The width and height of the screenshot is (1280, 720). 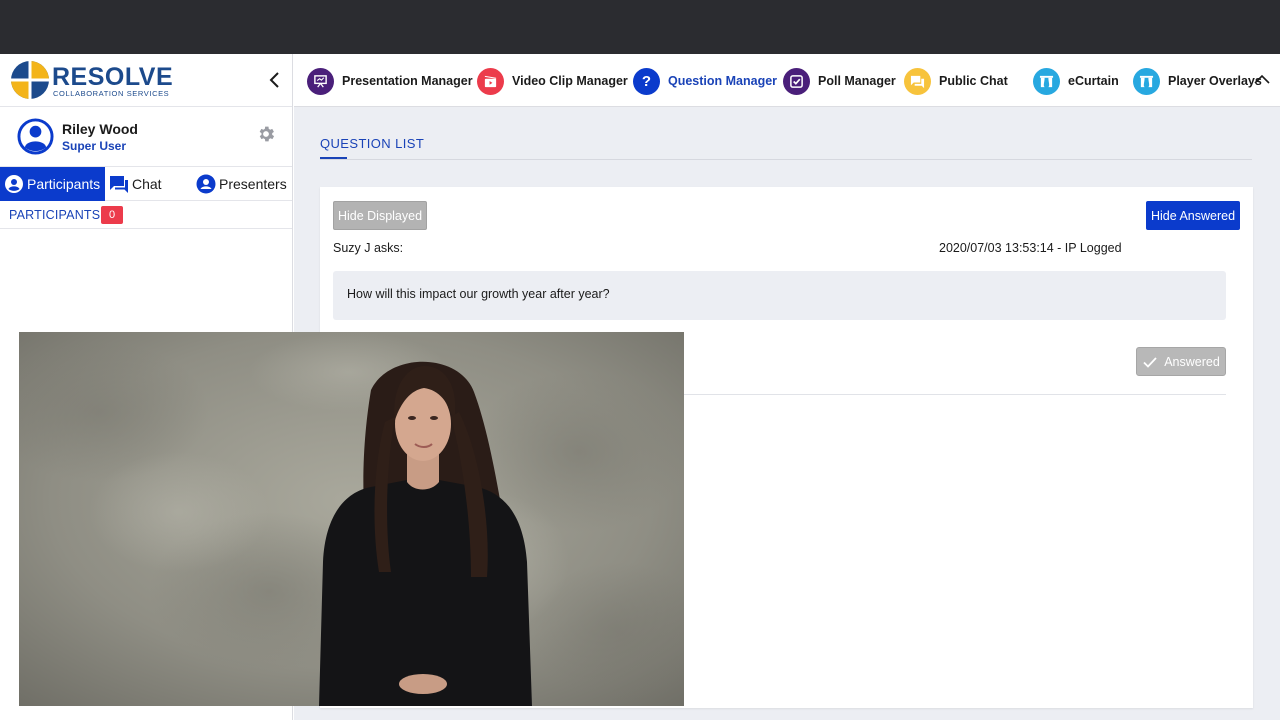 I want to click on chevron-left-icon, so click(x=275, y=80).